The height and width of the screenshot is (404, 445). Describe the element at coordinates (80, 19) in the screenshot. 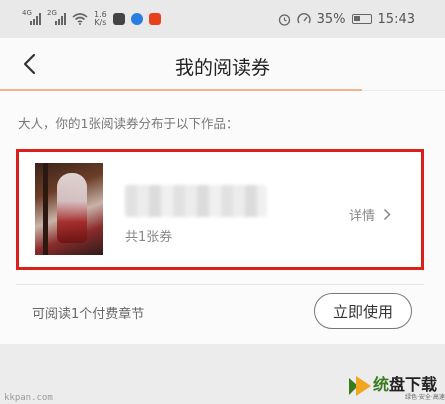

I see `wifi-icon` at that location.